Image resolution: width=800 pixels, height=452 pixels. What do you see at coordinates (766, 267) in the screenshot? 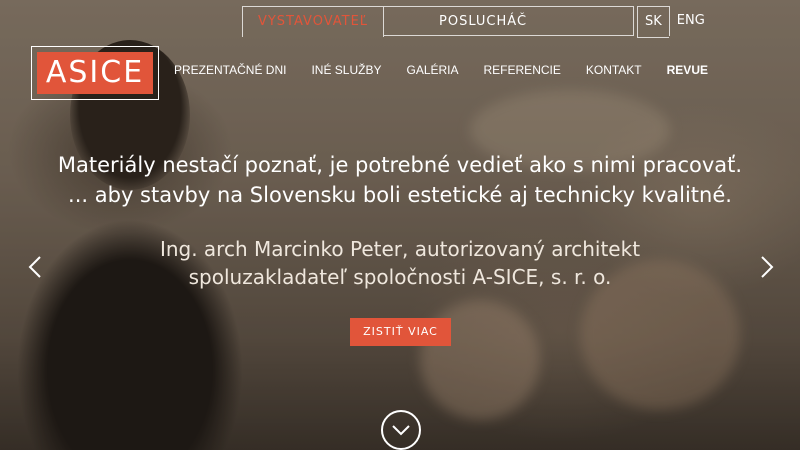
I see `chevron-right-icon` at bounding box center [766, 267].